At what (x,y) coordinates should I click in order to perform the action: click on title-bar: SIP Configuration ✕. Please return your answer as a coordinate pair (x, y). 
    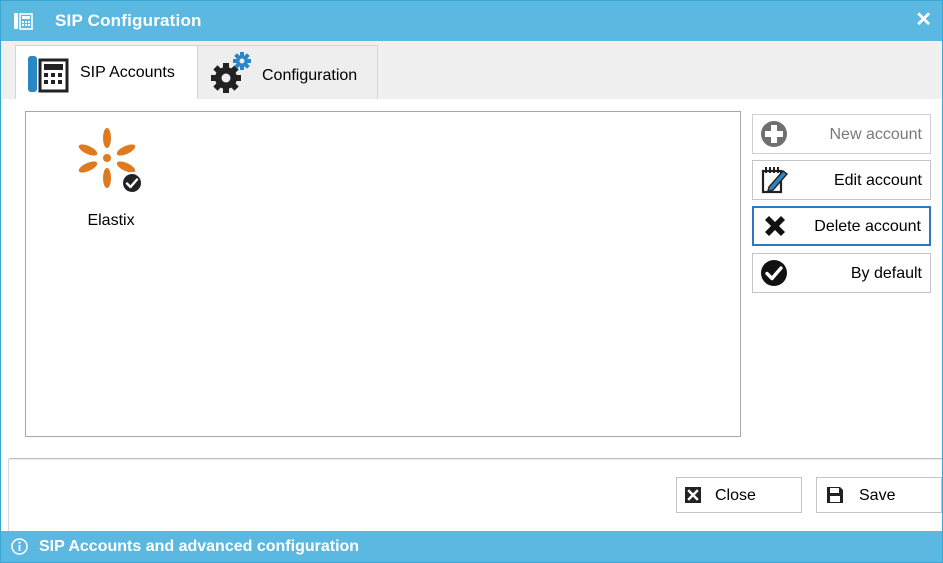
    Looking at the image, I should click on (471, 21).